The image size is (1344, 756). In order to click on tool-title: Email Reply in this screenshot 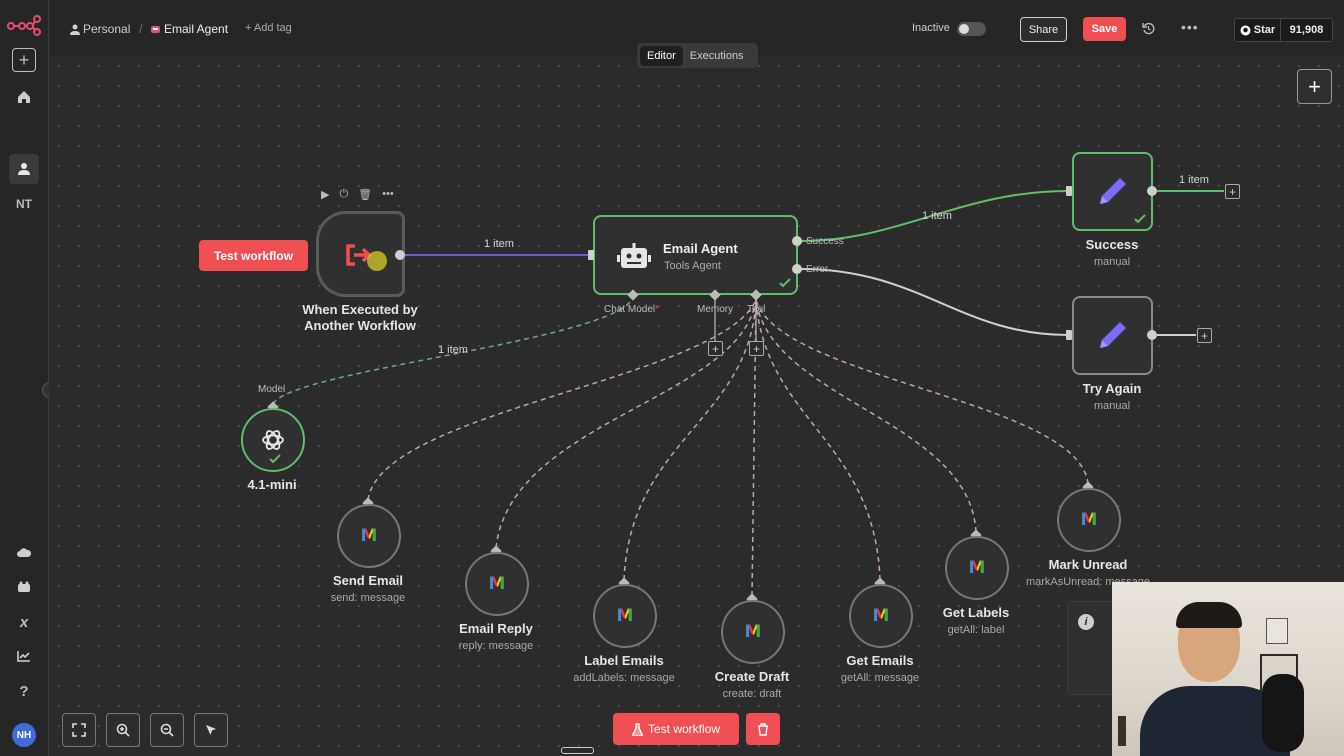, I will do `click(496, 628)`.